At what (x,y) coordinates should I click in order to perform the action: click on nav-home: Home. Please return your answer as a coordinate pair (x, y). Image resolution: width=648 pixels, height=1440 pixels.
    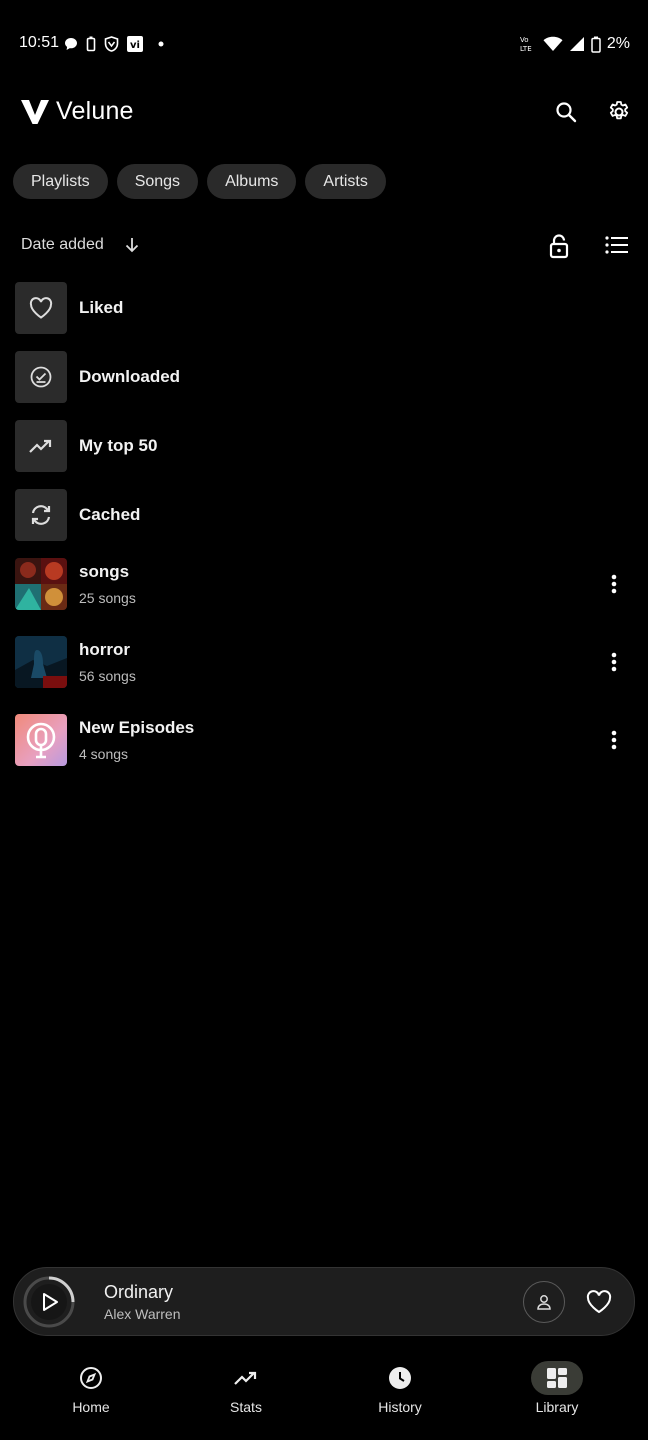
    Looking at the image, I should click on (91, 1387).